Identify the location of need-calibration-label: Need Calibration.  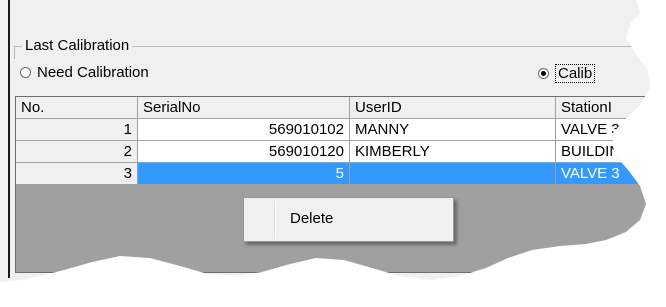
(93, 72).